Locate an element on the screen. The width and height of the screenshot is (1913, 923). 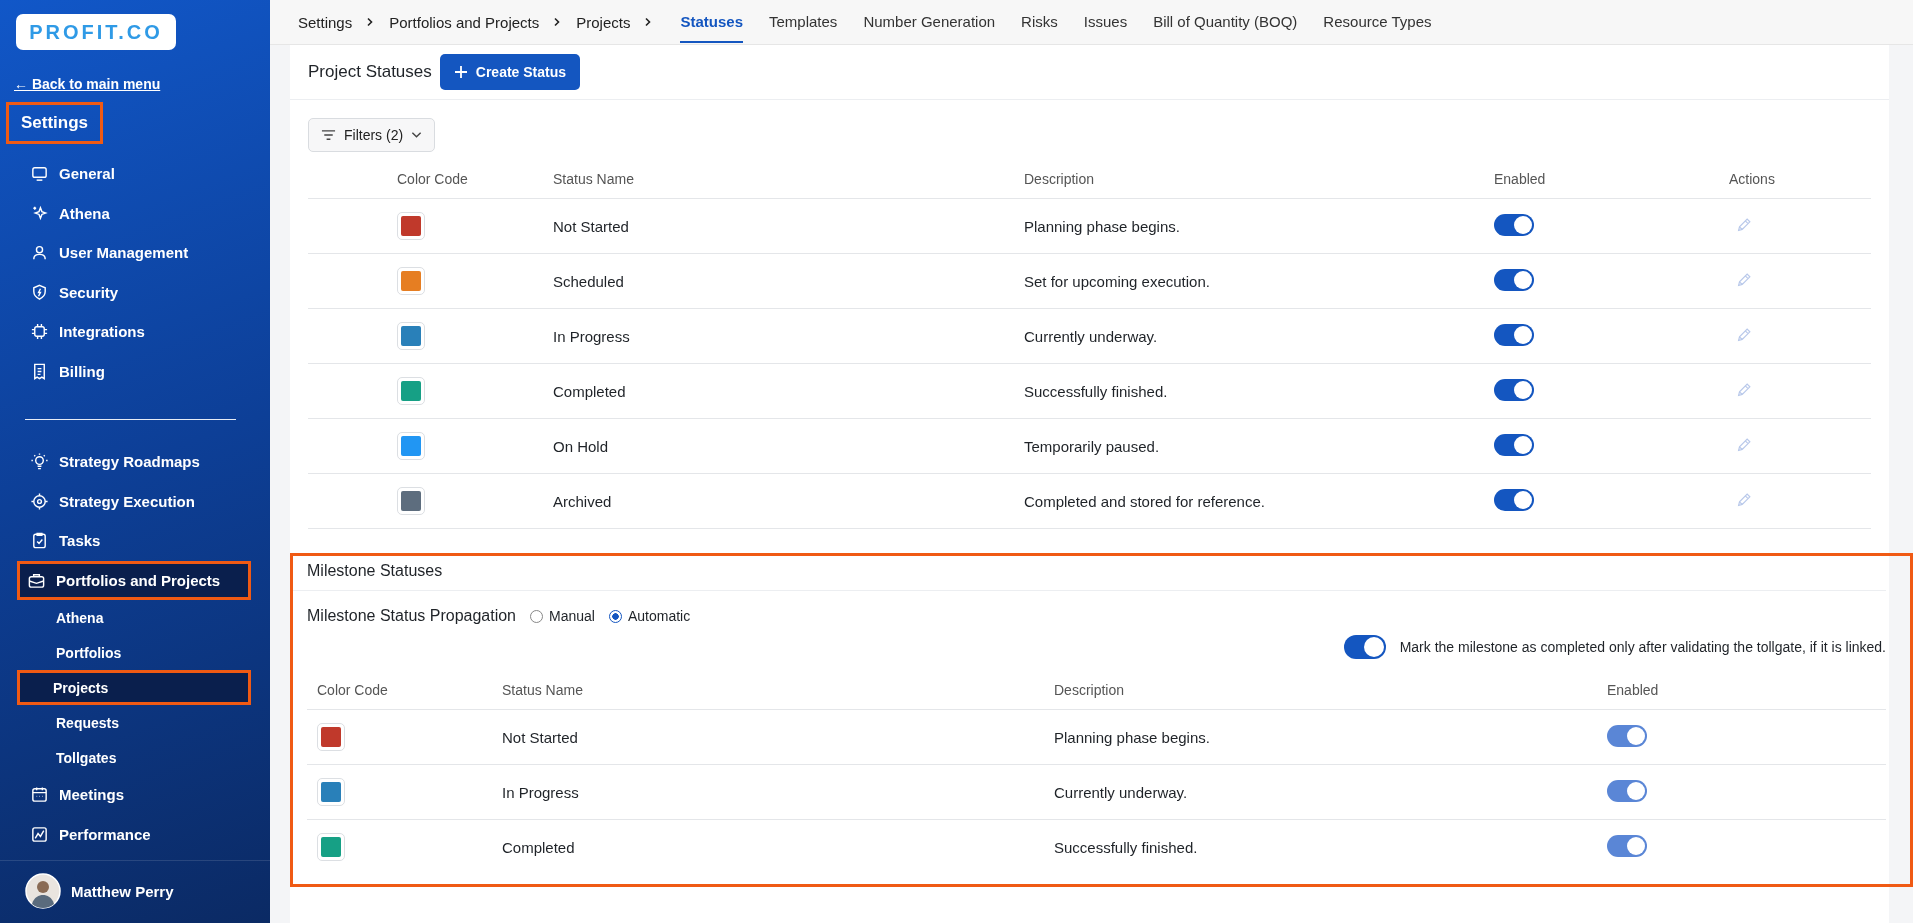
section-title: Project Statuses is located at coordinates (370, 72).